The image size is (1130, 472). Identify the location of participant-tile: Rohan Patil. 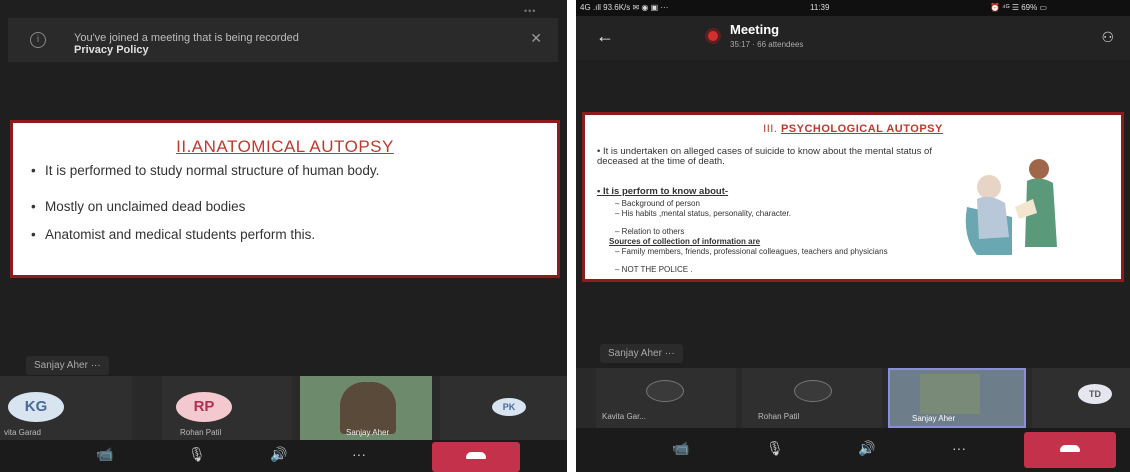
(812, 398).